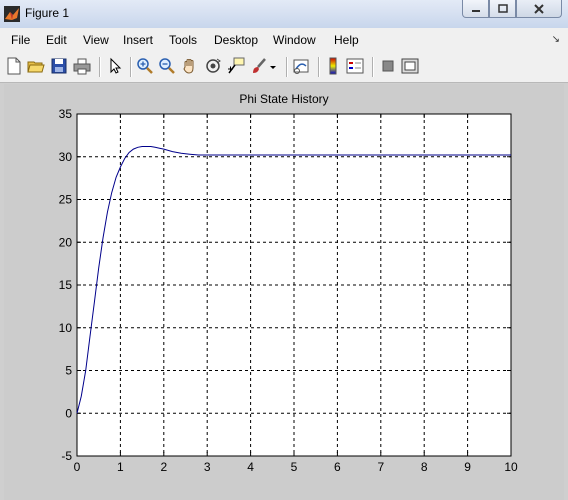  What do you see at coordinates (467, 467) in the screenshot?
I see `x-tick-label: 9` at bounding box center [467, 467].